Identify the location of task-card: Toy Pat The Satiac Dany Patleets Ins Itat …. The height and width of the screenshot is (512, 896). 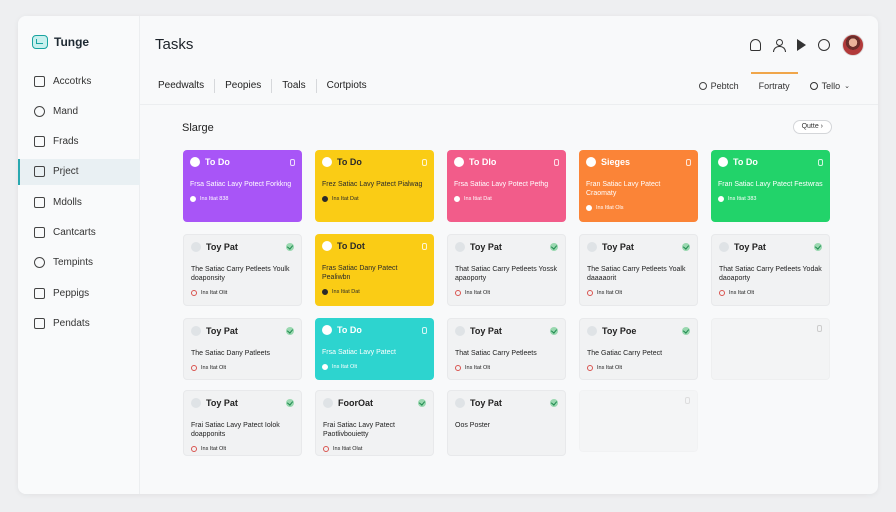
(242, 349).